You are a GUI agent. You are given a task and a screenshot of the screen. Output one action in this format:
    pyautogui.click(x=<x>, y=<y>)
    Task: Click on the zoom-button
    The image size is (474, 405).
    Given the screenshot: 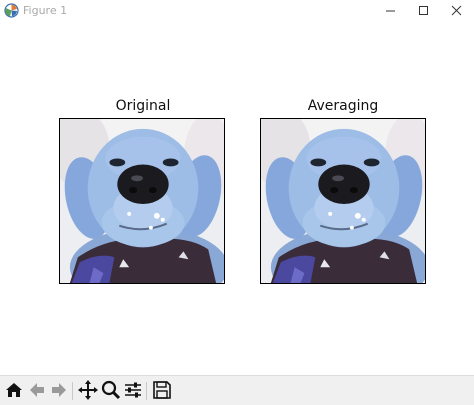 What is the action you would take?
    pyautogui.click(x=111, y=390)
    